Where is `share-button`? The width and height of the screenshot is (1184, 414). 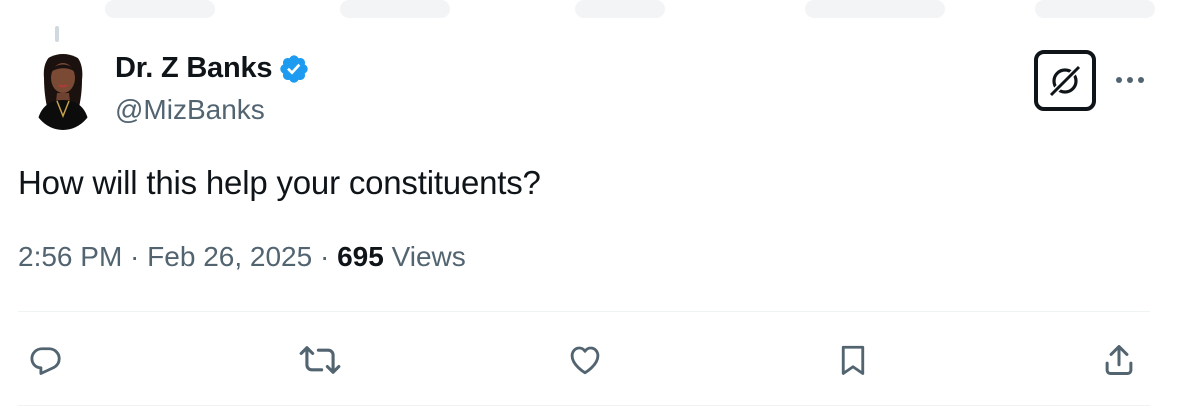
share-button is located at coordinates (1119, 360).